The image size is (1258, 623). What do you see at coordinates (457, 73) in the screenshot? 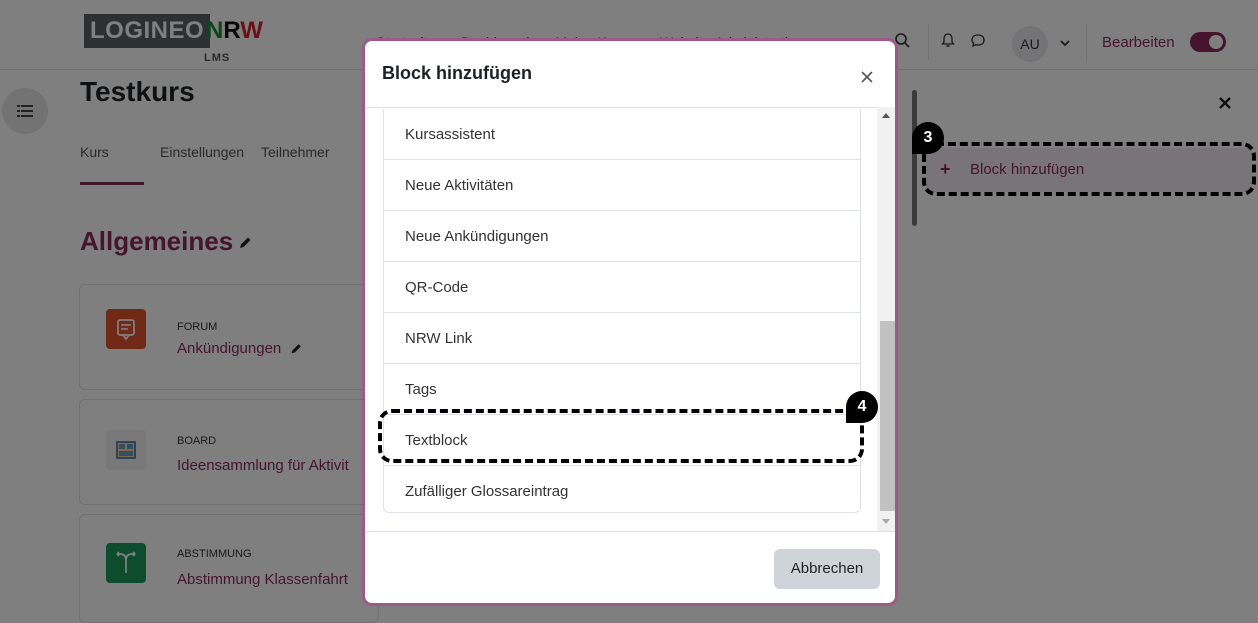
I see `modal-title: Block hinzufügen` at bounding box center [457, 73].